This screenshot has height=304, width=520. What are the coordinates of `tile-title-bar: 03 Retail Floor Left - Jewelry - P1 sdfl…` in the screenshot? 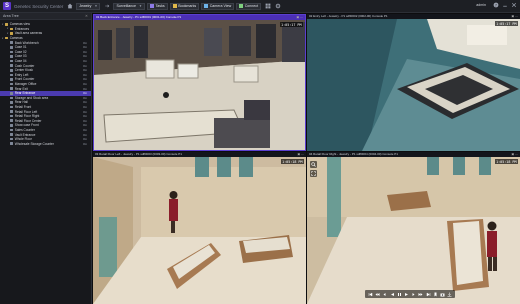 It's located at (199, 154).